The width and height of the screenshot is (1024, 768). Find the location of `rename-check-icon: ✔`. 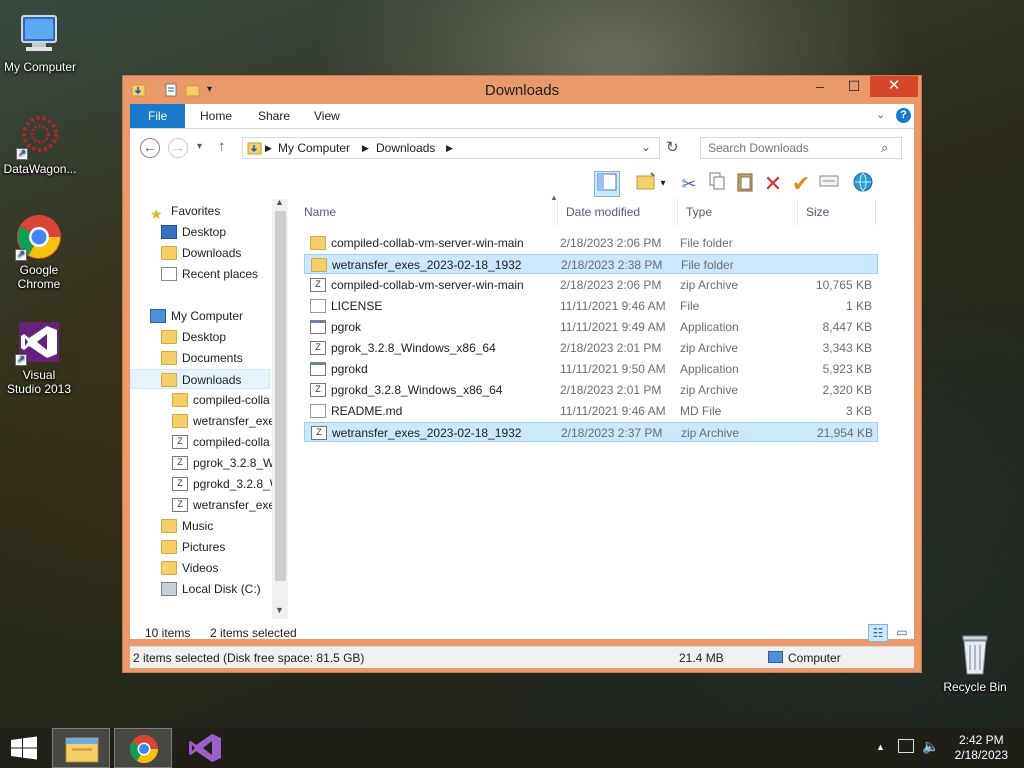

rename-check-icon: ✔ is located at coordinates (801, 184).